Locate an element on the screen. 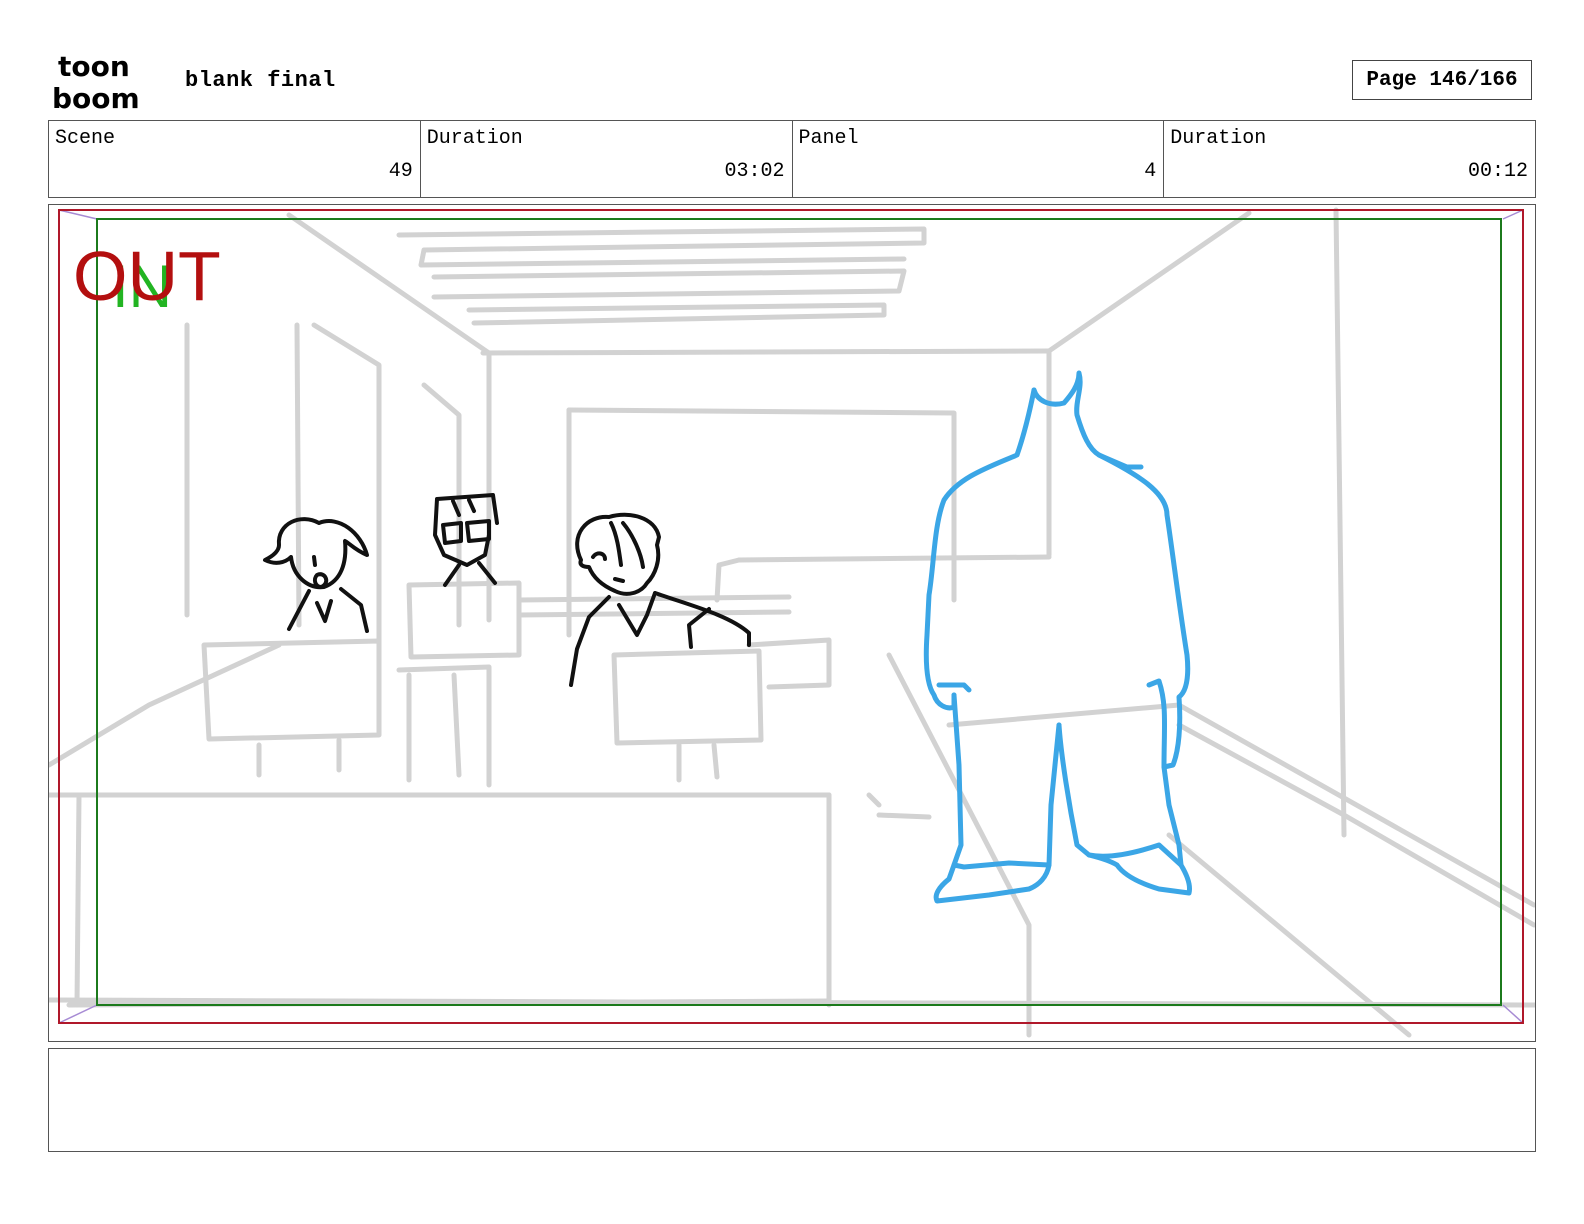 The height and width of the screenshot is (1224, 1584). out-marker-label: OUT is located at coordinates (147, 276).